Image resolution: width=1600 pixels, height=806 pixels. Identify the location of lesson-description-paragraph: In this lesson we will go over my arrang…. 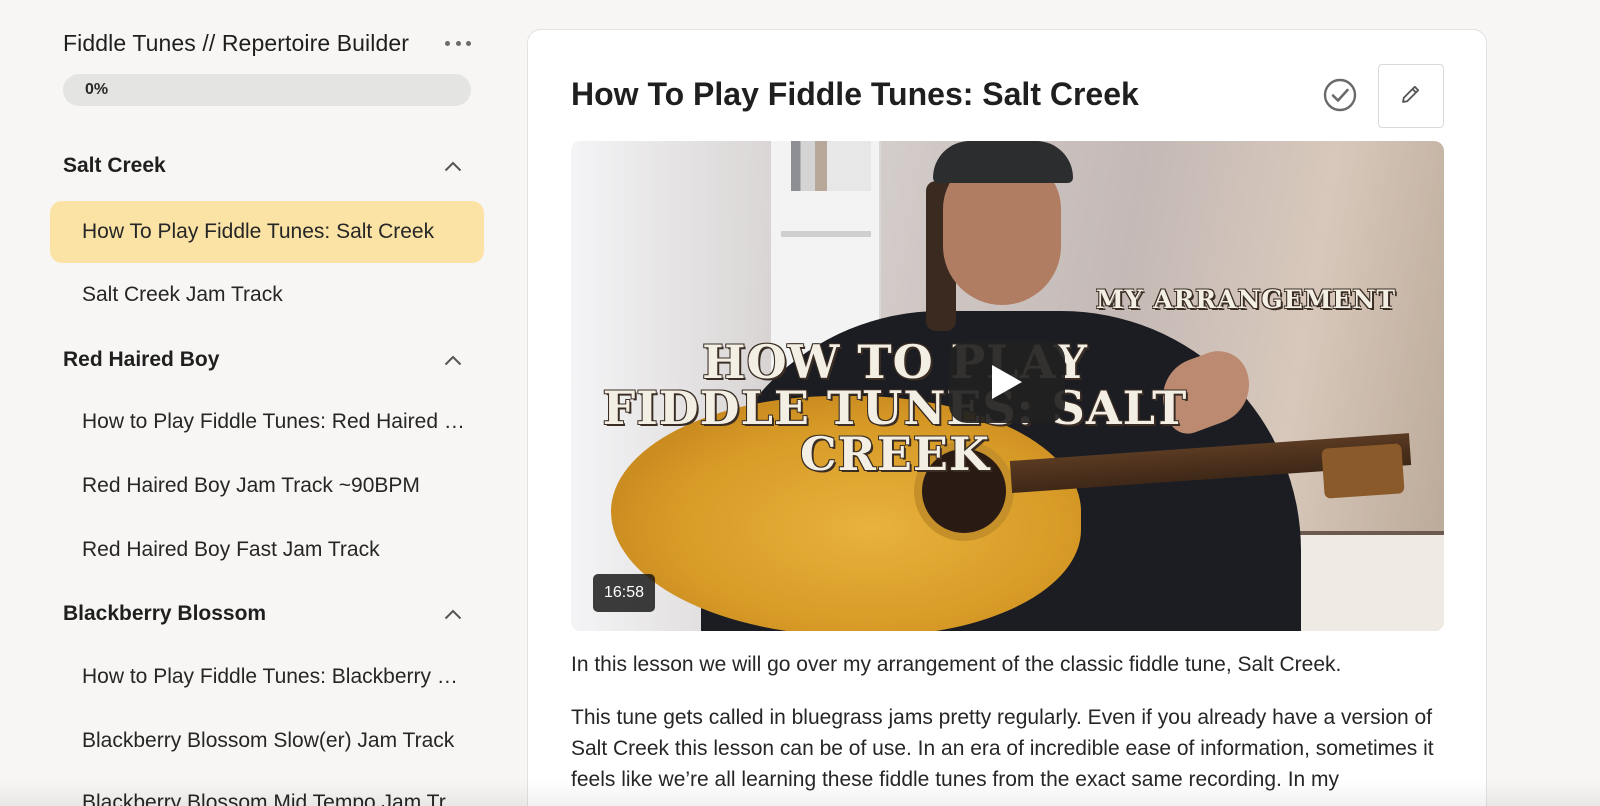
(956, 664).